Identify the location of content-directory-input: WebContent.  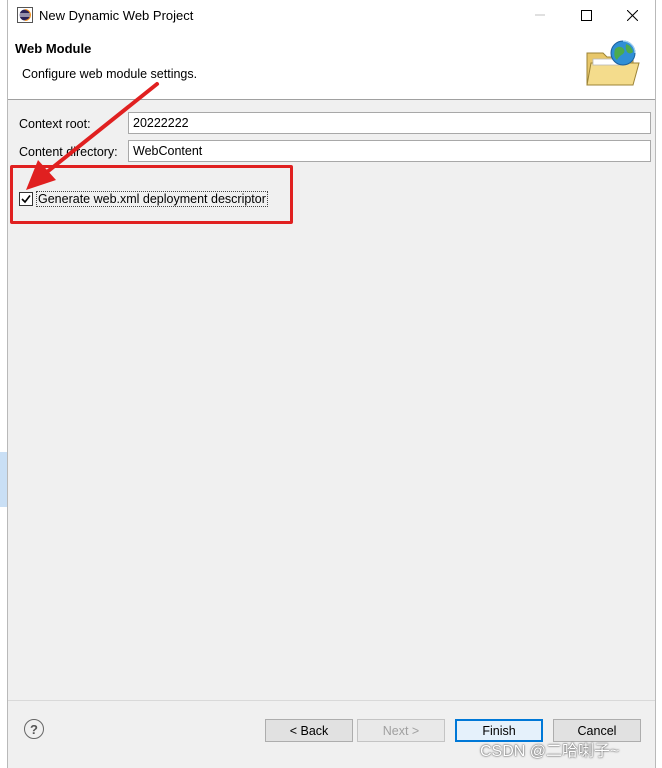
(389, 151).